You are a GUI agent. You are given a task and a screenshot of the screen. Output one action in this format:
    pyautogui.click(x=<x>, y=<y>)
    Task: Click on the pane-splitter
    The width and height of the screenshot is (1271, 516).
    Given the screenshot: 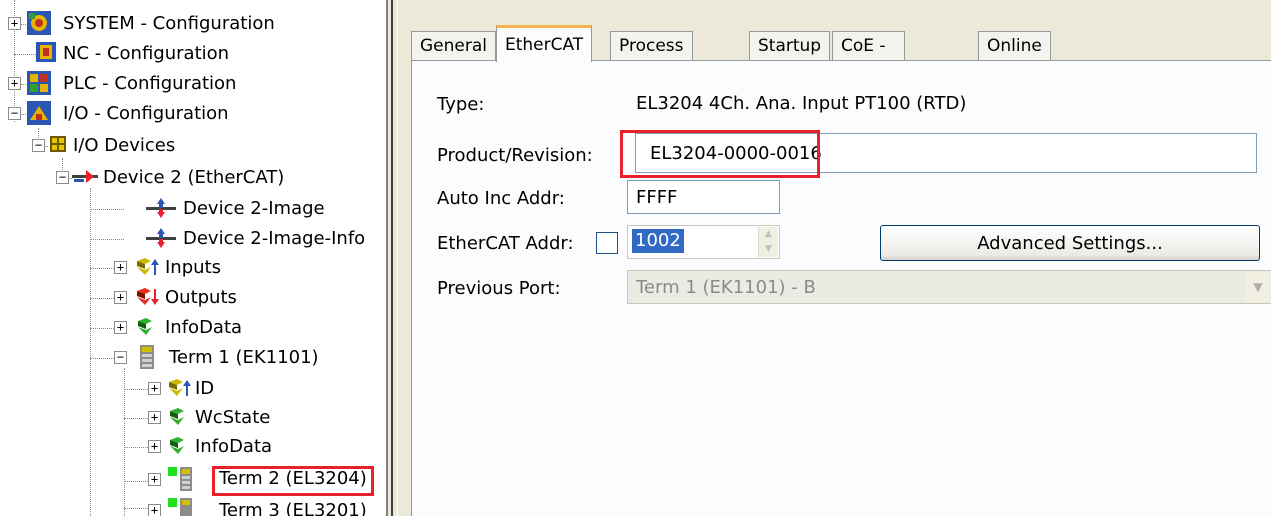 What is the action you would take?
    pyautogui.click(x=392, y=258)
    